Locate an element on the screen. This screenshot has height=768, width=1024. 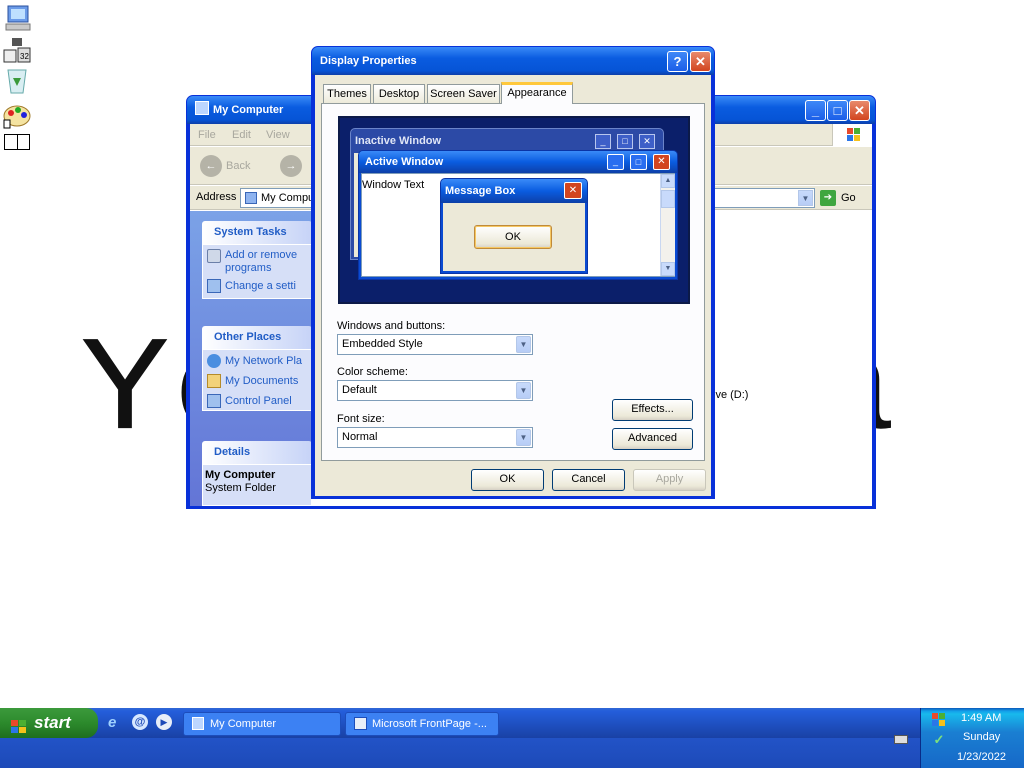
start-button: start is located at coordinates (49, 723).